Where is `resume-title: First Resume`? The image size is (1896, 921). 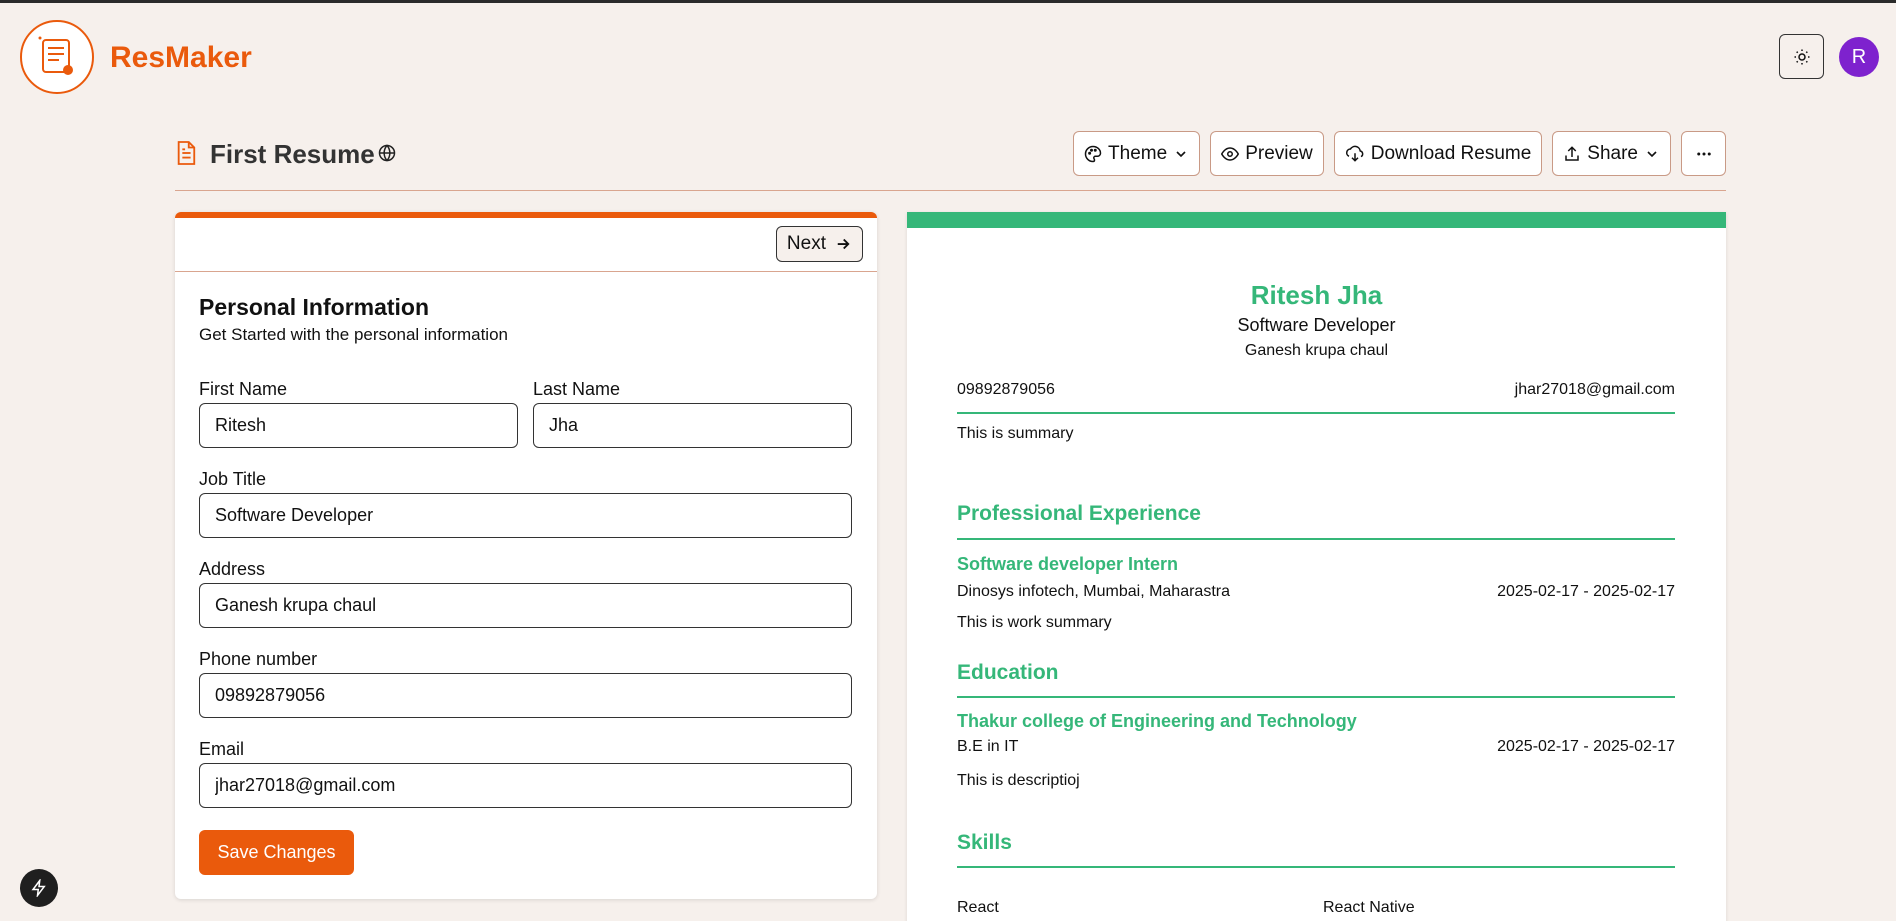 resume-title: First Resume is located at coordinates (292, 154).